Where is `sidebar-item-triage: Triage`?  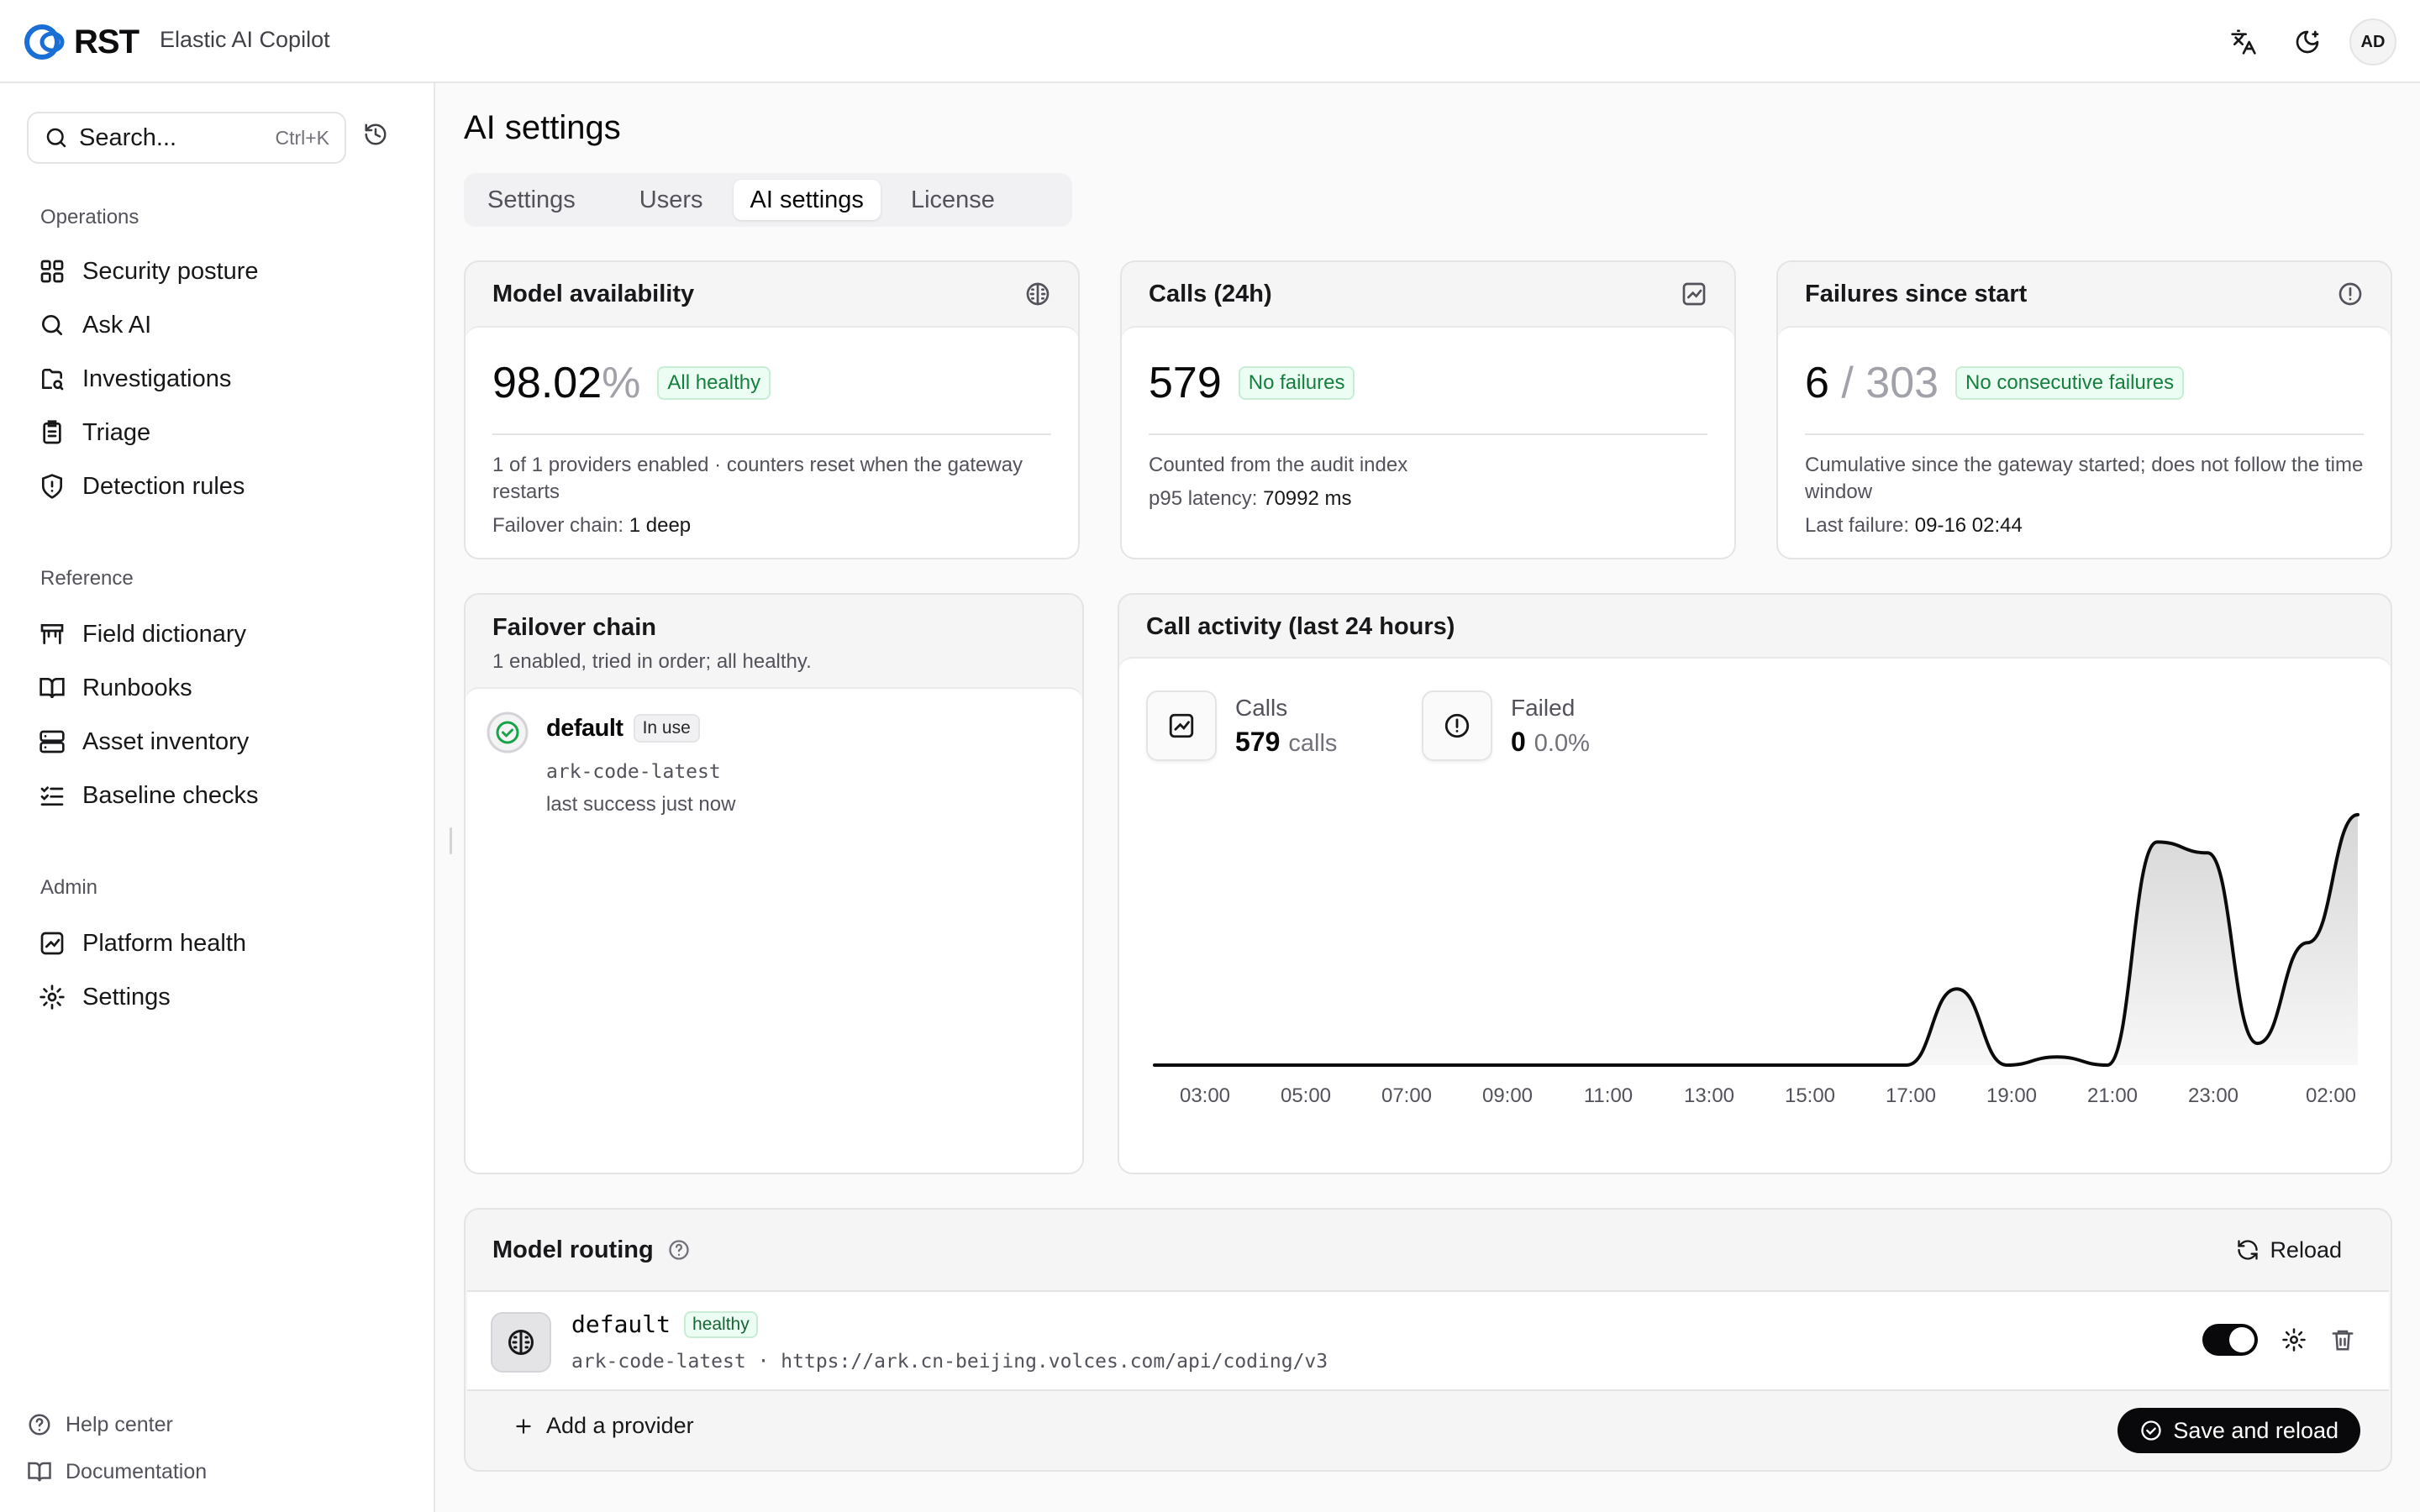
sidebar-item-triage: Triage is located at coordinates (94, 432).